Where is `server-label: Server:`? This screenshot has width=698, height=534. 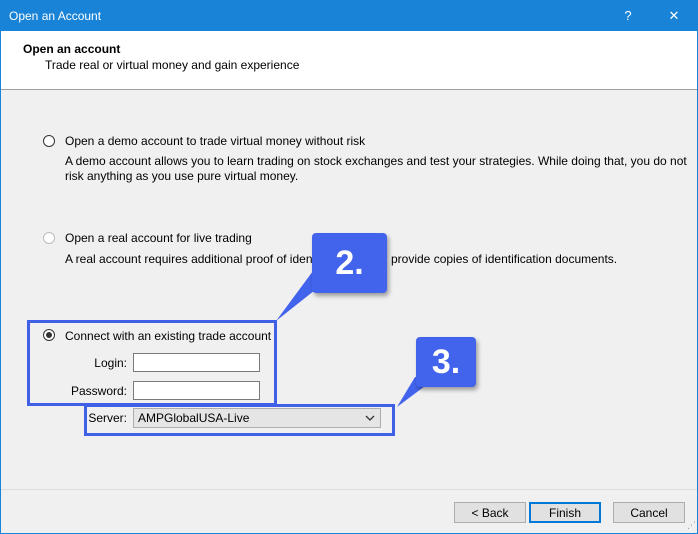
server-label: Server: is located at coordinates (107, 418).